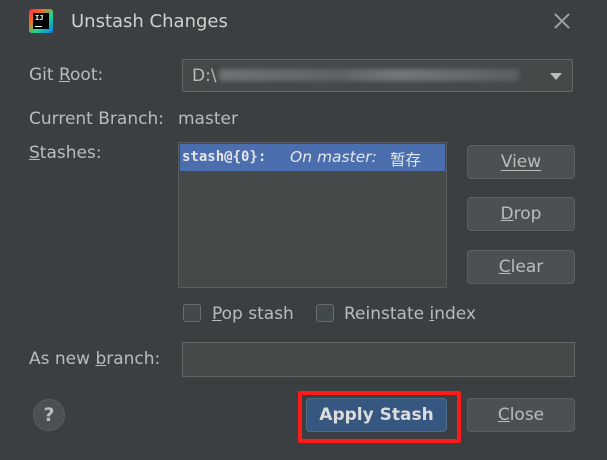  I want to click on view-button: View, so click(521, 162).